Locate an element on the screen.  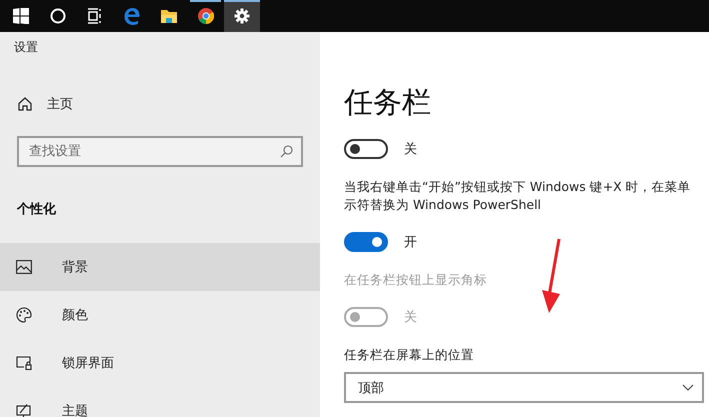
windows-logo-icon is located at coordinates (20, 16).